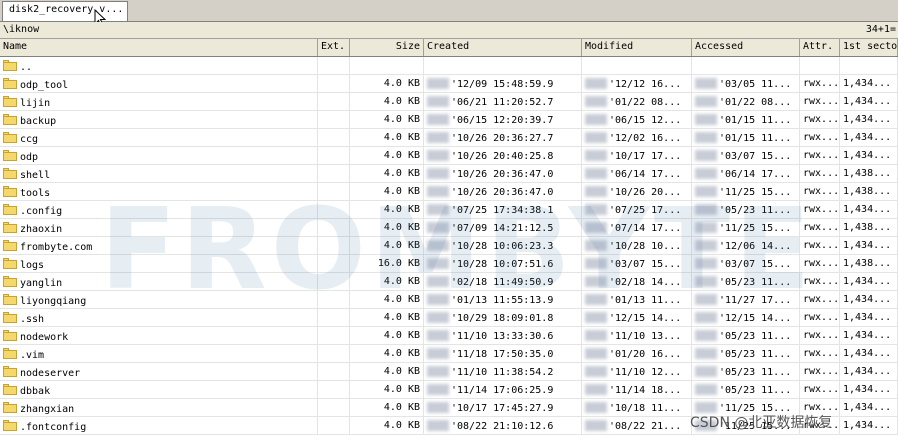  Describe the element at coordinates (159, 47) in the screenshot. I see `column-header-name: Name` at that location.